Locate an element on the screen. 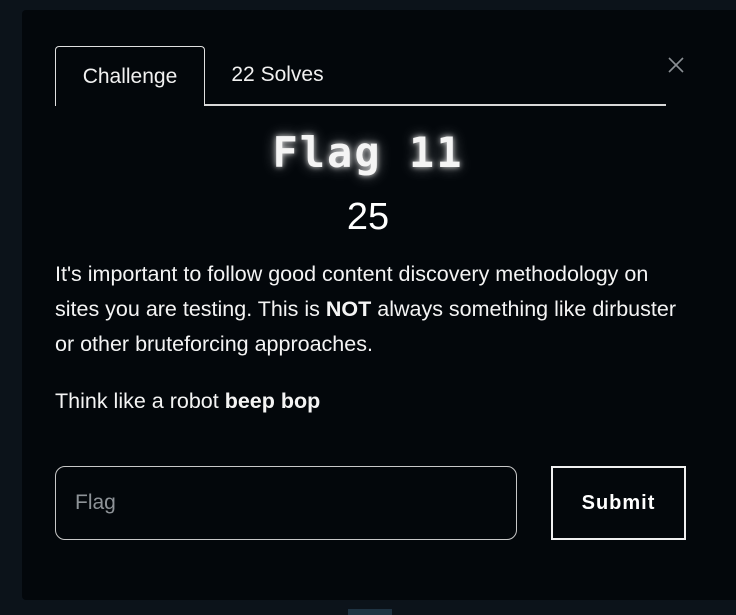 This screenshot has width=736, height=615. hint-emphasis: beep bop is located at coordinates (272, 401).